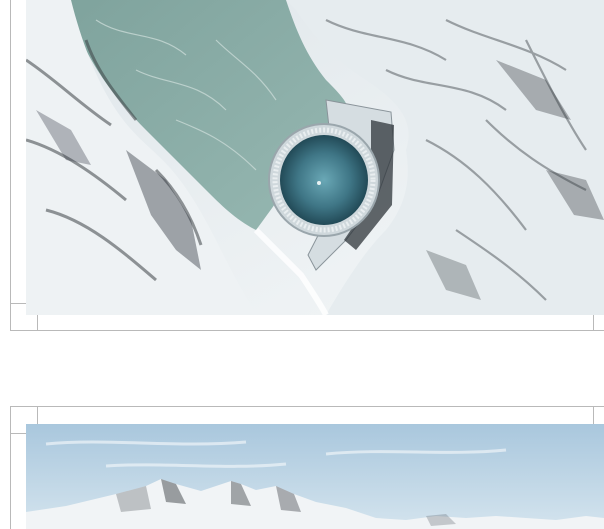 The image size is (604, 529). Describe the element at coordinates (37, 415) in the screenshot. I see `crop-mark-top-left-v` at that location.